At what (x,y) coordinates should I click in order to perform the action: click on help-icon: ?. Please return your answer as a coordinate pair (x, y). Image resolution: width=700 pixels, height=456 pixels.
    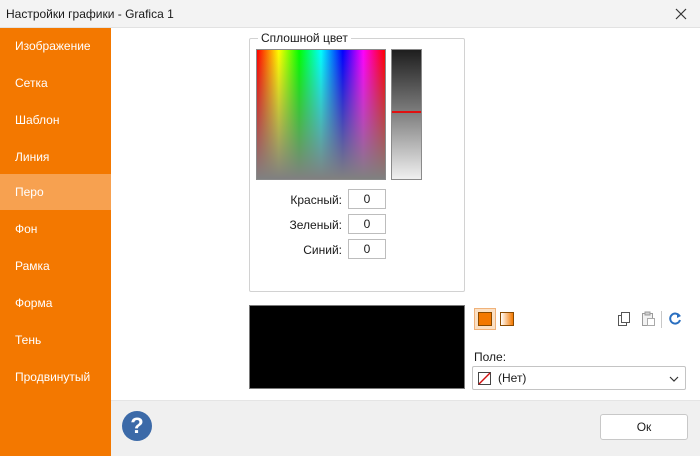
    Looking at the image, I should click on (137, 425).